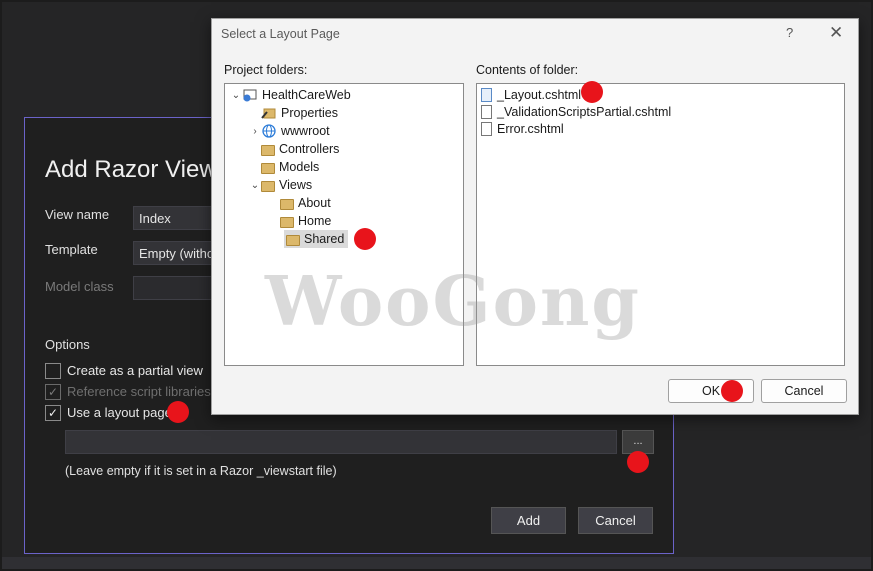 Image resolution: width=873 pixels, height=571 pixels. I want to click on tree-item-label: Properties, so click(309, 113).